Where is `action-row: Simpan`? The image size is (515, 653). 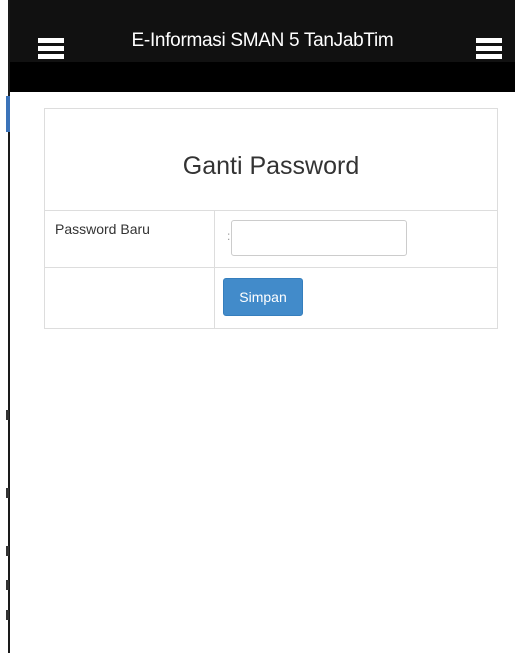 action-row: Simpan is located at coordinates (271, 298).